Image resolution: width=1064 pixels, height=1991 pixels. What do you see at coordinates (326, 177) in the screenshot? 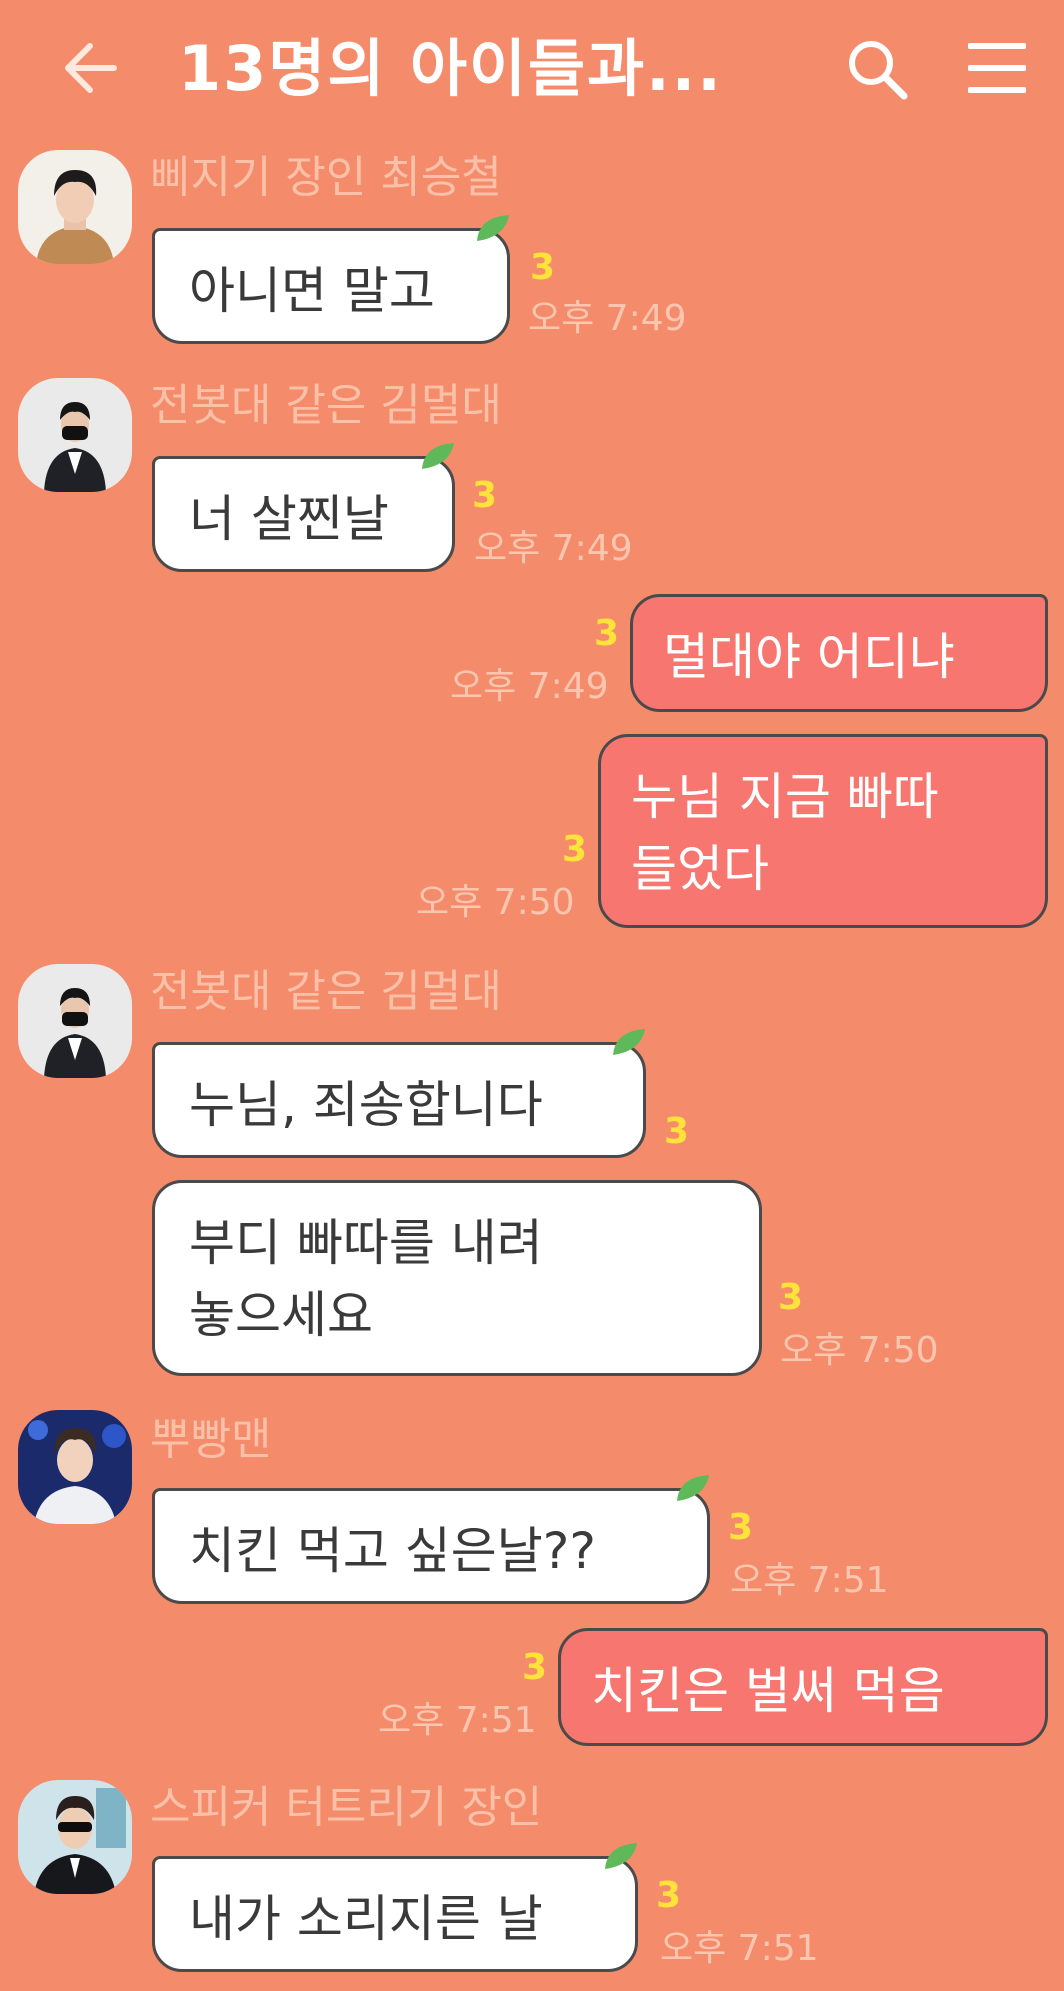
I see `sender-name: 삐지기 장인 최승철` at bounding box center [326, 177].